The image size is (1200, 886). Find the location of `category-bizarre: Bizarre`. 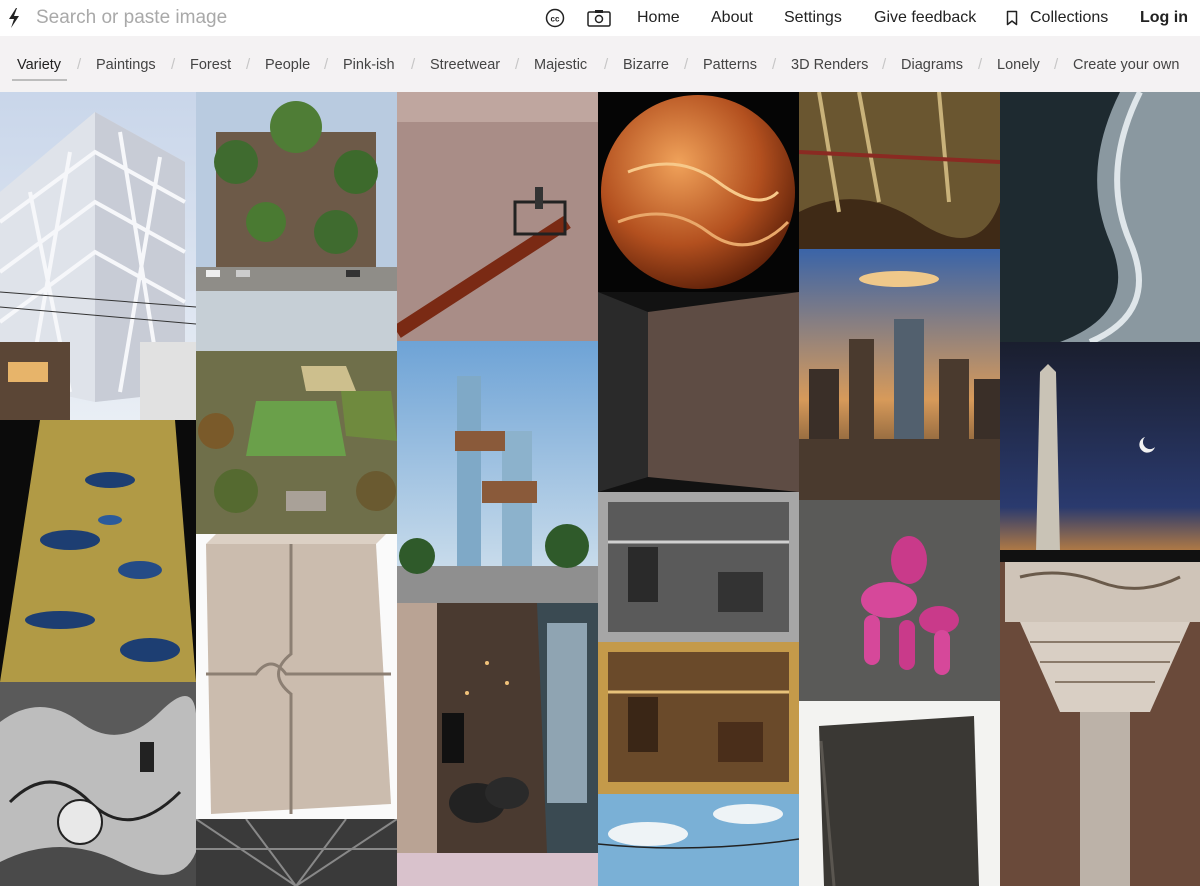

category-bizarre: Bizarre is located at coordinates (646, 65).